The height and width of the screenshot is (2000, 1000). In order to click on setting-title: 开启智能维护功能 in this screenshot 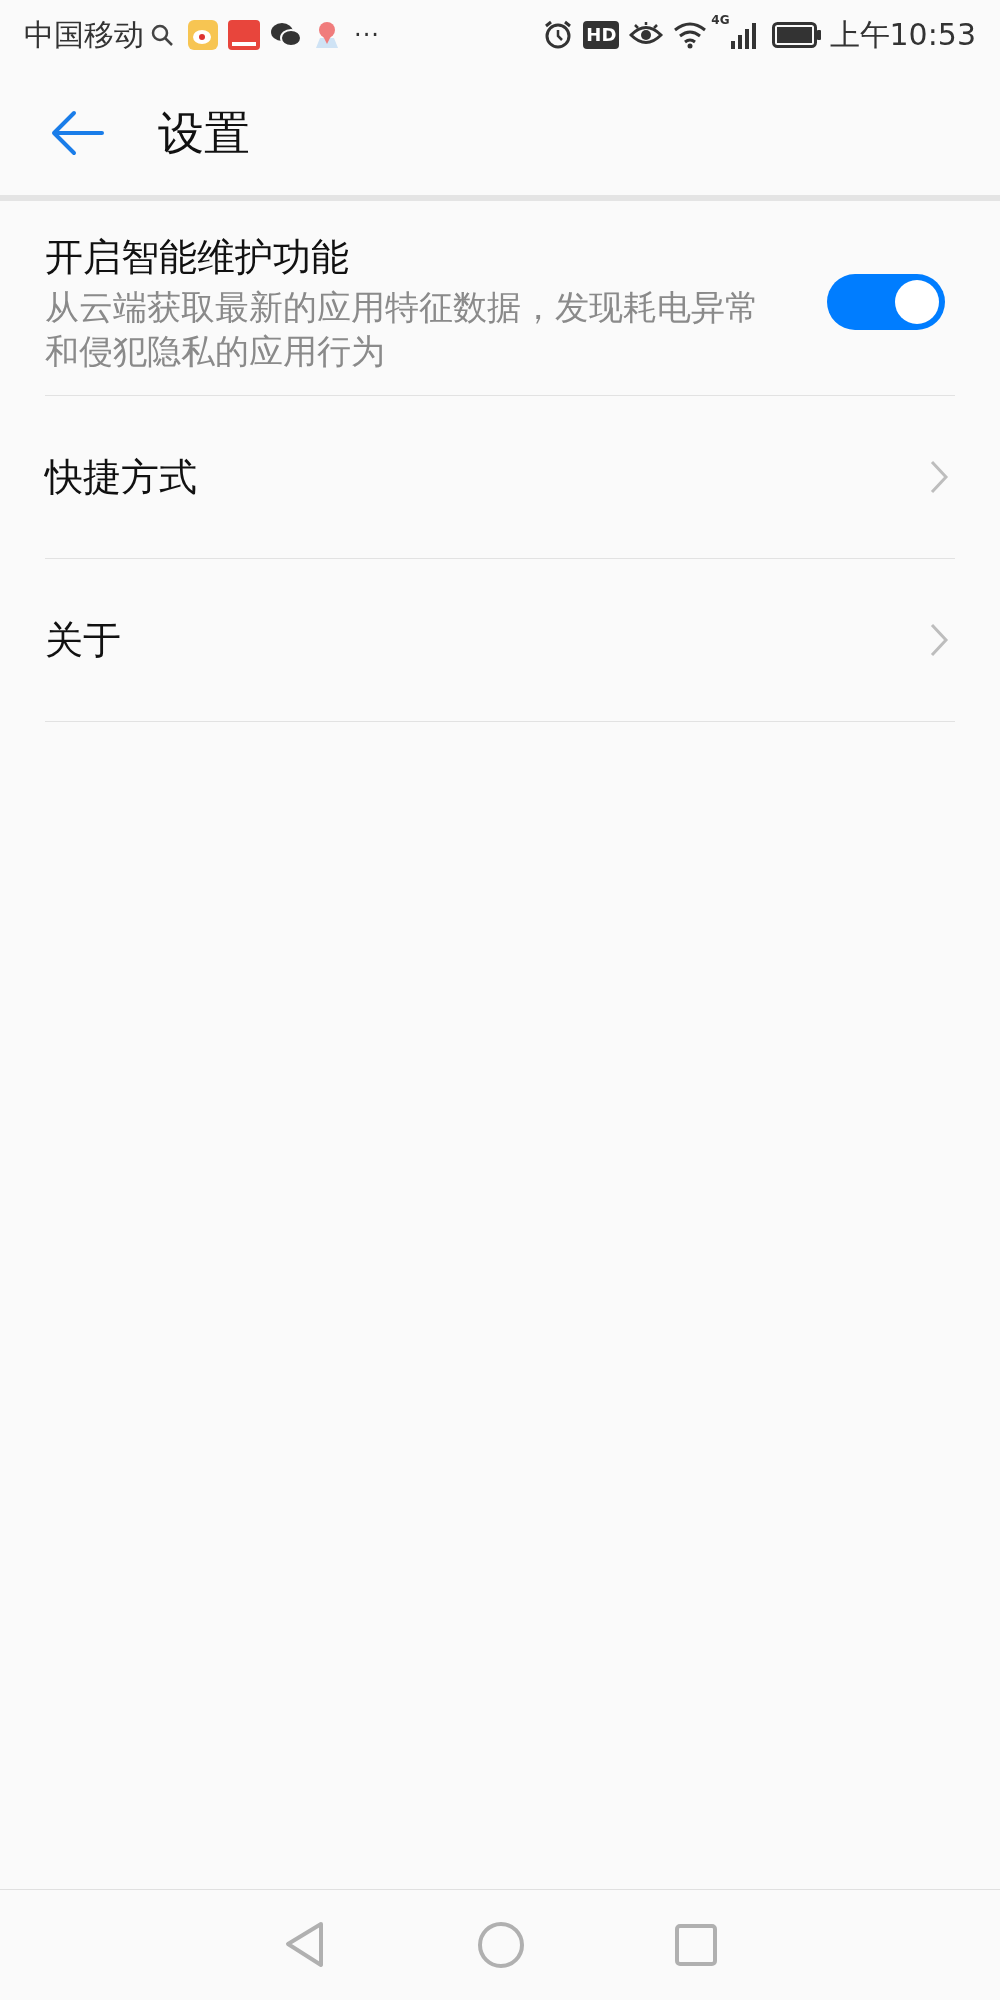, I will do `click(197, 257)`.